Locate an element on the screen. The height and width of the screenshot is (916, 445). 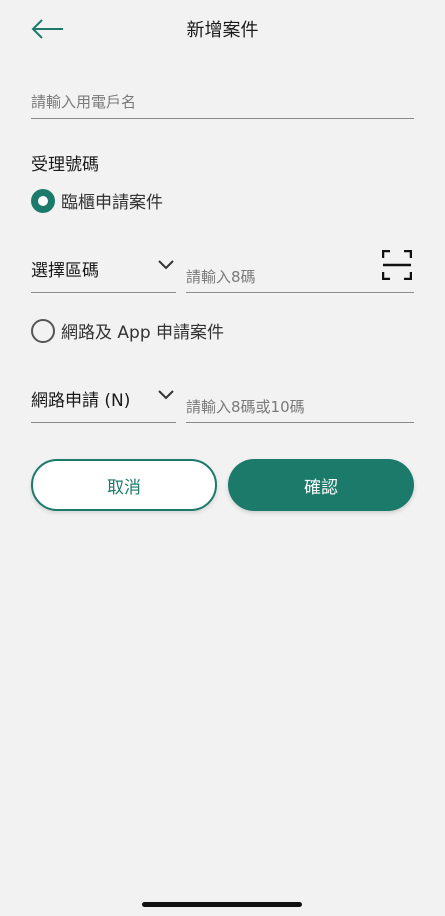
radio-counter-label: 臨櫃申請案件 is located at coordinates (112, 203).